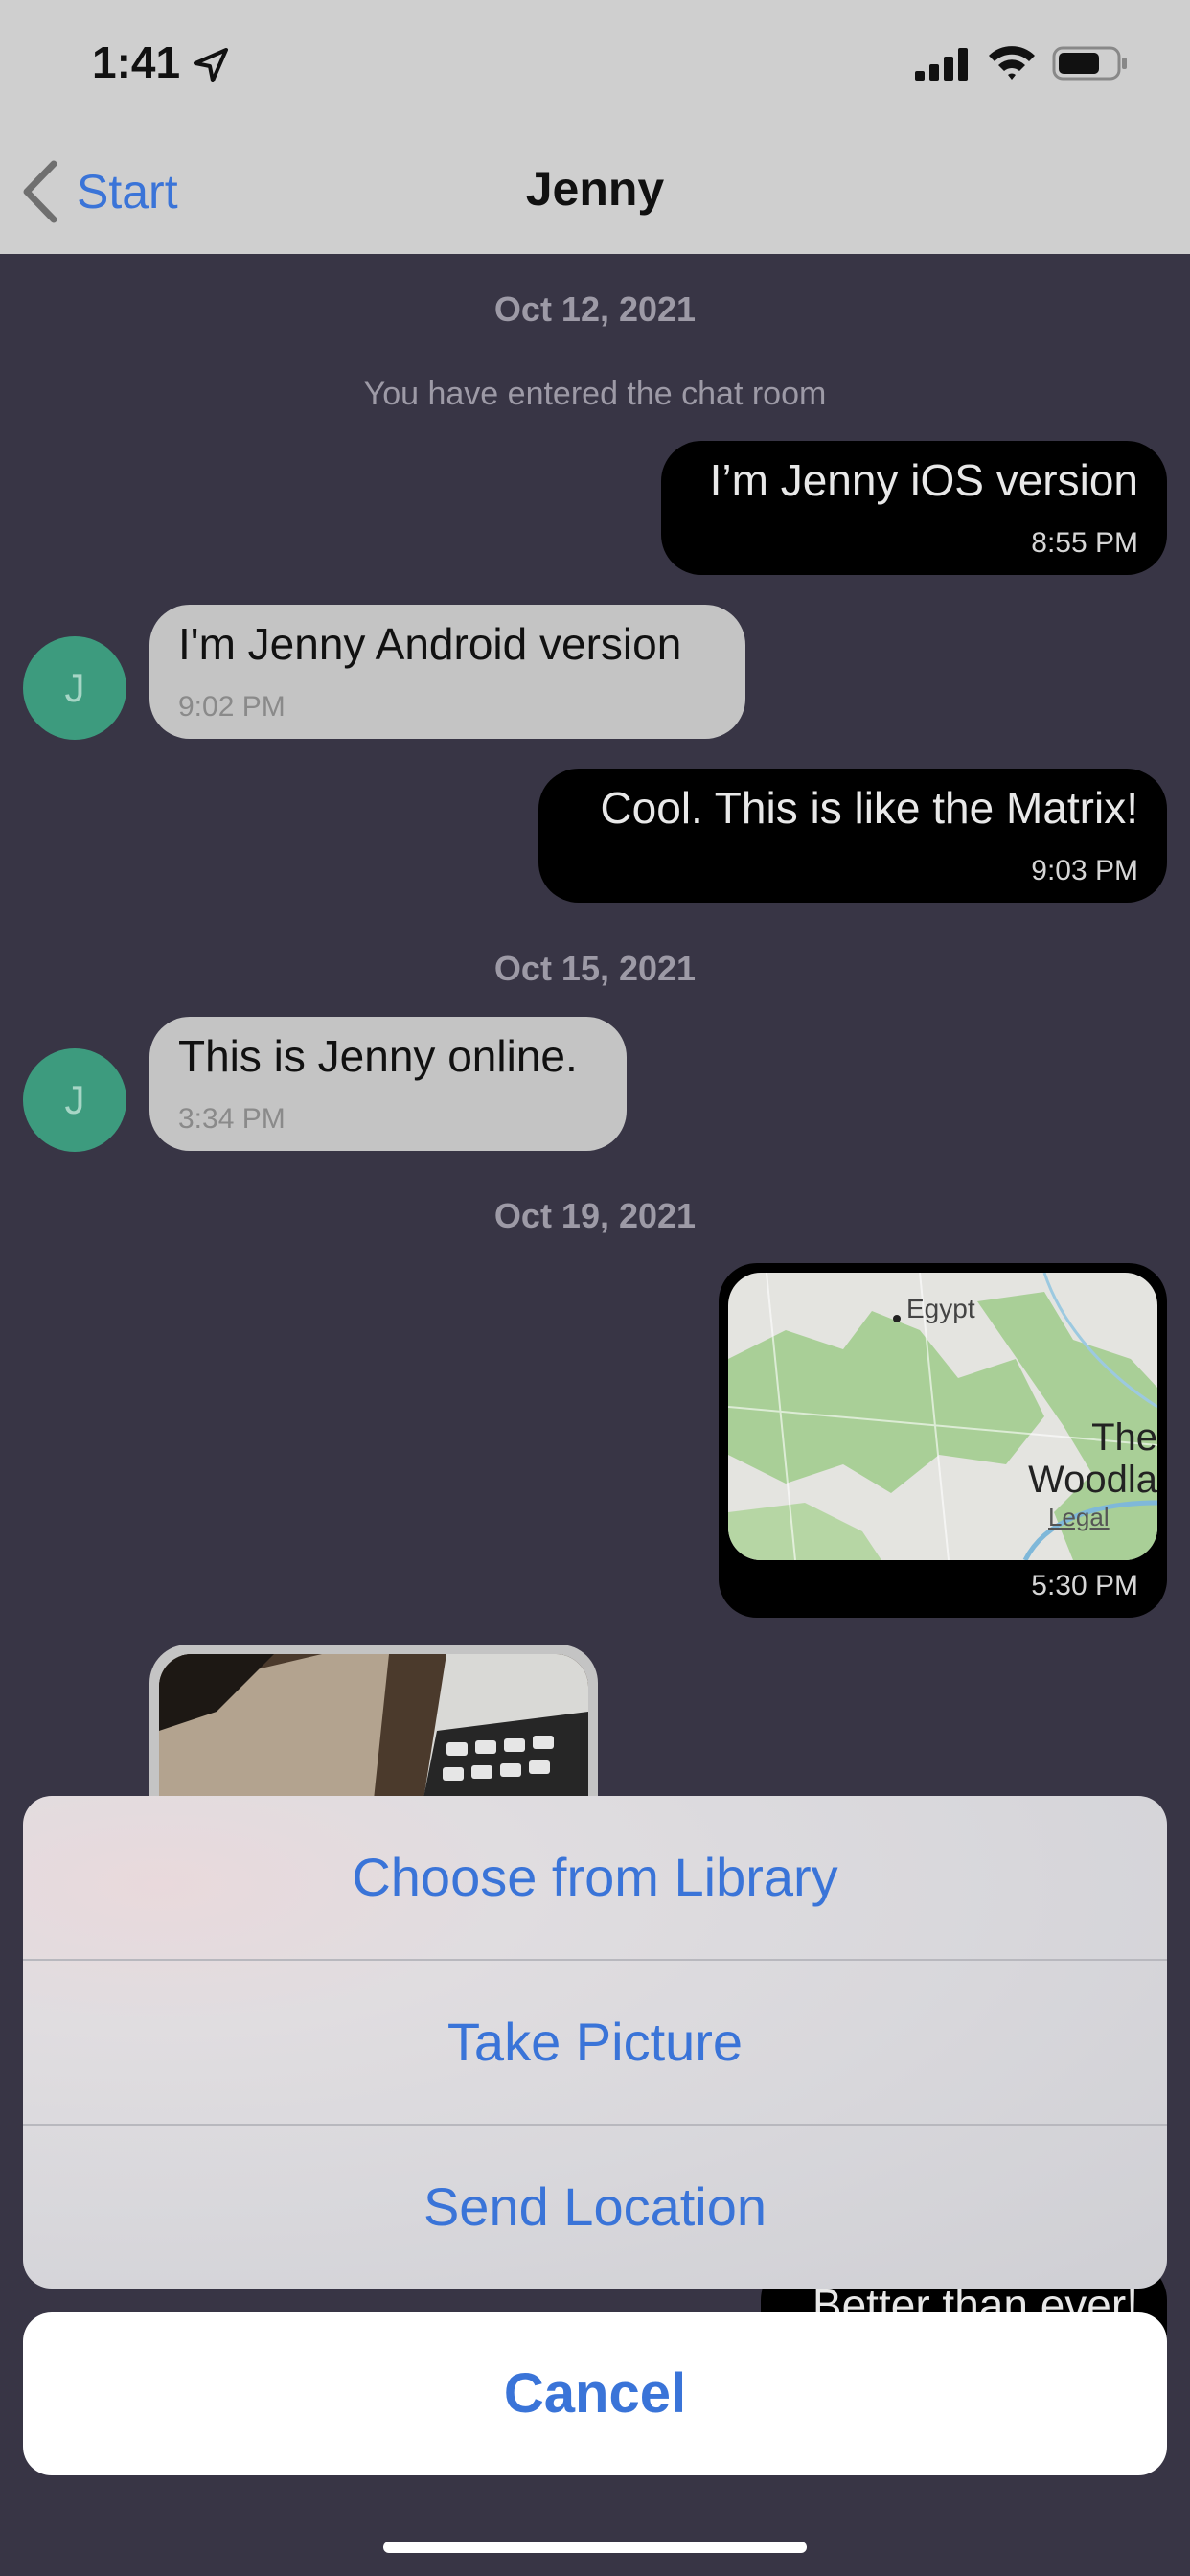 The image size is (1190, 2576). I want to click on map-label: The Woodla, so click(1093, 1458).